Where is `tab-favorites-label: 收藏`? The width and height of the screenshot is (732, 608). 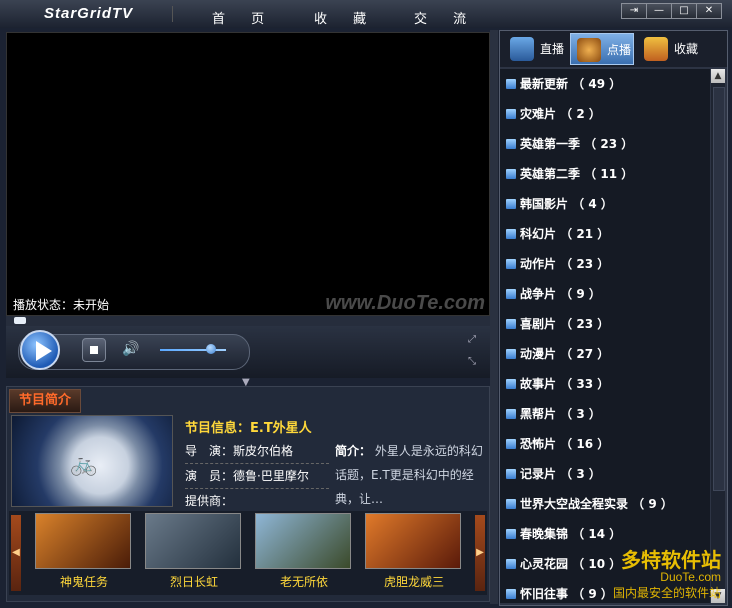 tab-favorites-label: 收藏 is located at coordinates (686, 49).